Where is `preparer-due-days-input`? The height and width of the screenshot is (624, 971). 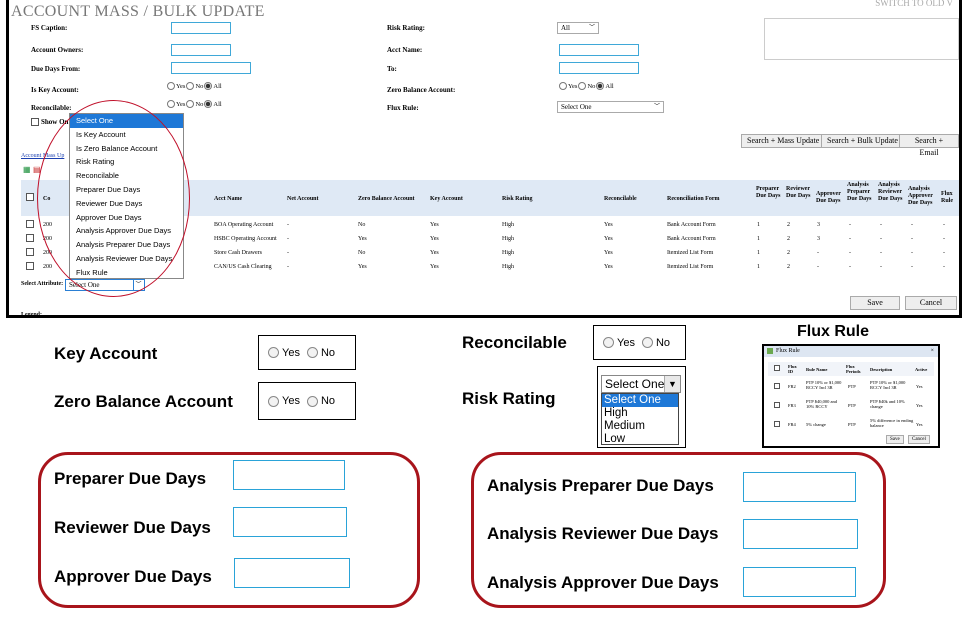
preparer-due-days-input is located at coordinates (289, 475).